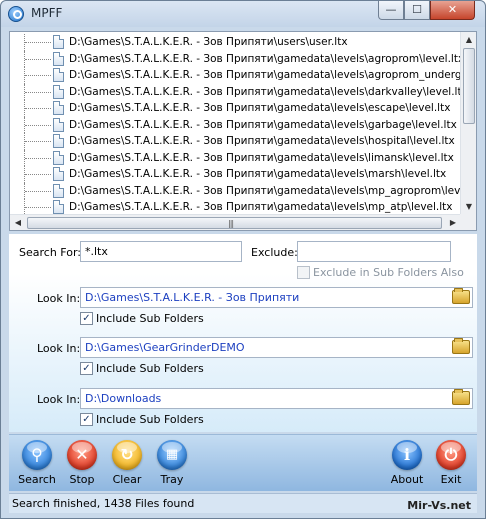  Describe the element at coordinates (274, 252) in the screenshot. I see `exclude-label: Exclude:` at that location.